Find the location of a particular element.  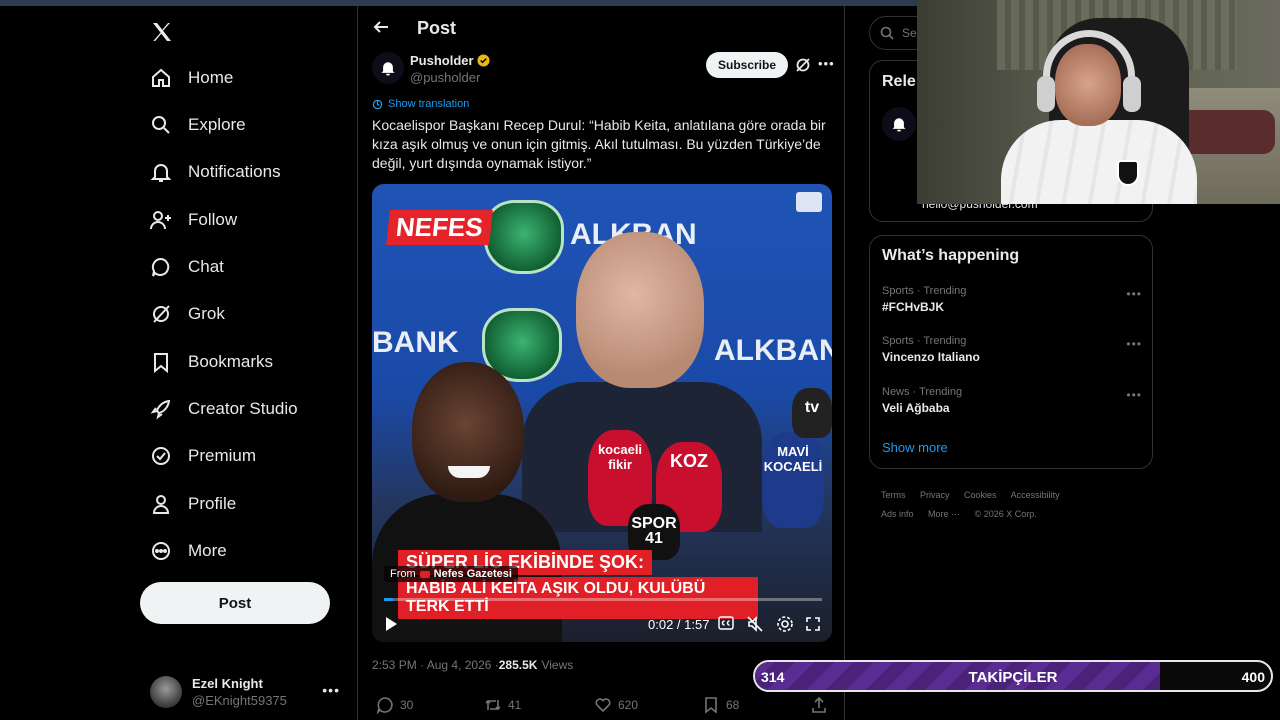

footer-link: Accessibility is located at coordinates (1035, 495).